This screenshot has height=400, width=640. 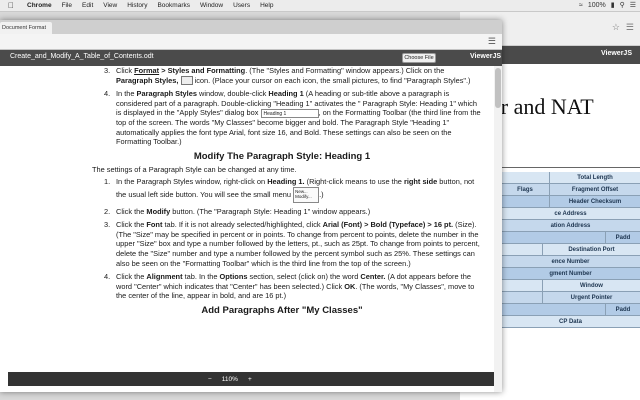 I want to click on header-table-cell: gment Number, so click(x=570, y=274).